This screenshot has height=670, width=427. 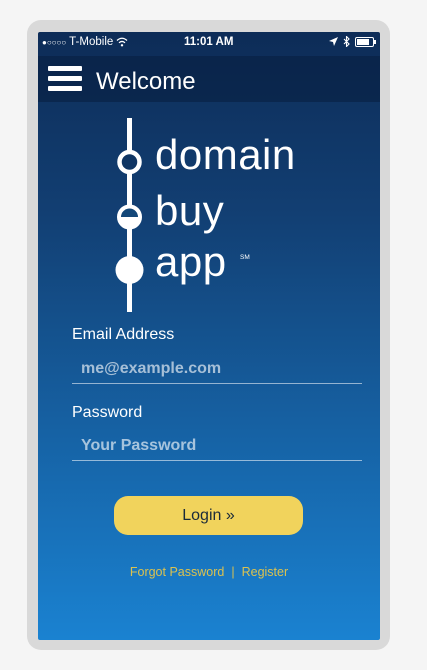 I want to click on nav-bar: Welcome, so click(x=209, y=79).